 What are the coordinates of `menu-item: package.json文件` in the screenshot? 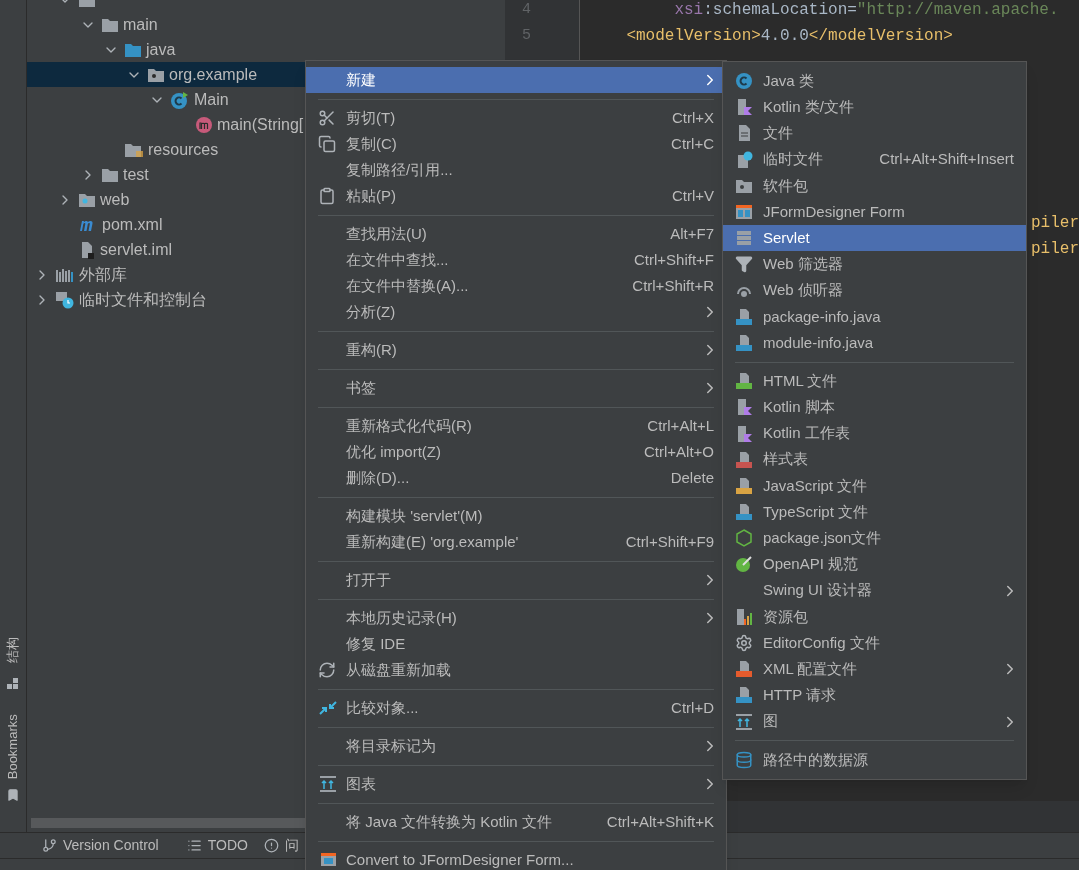 It's located at (874, 538).